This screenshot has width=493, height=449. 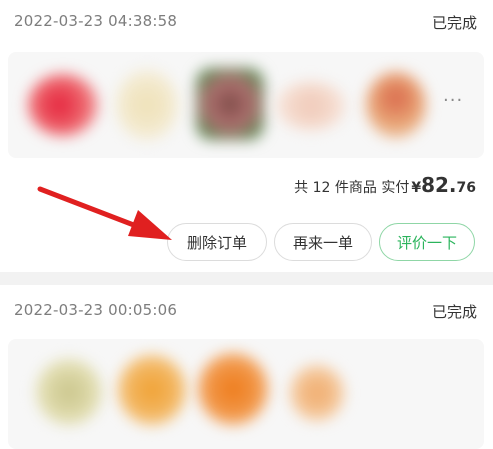 What do you see at coordinates (104, 213) in the screenshot?
I see `annotation-arrow` at bounding box center [104, 213].